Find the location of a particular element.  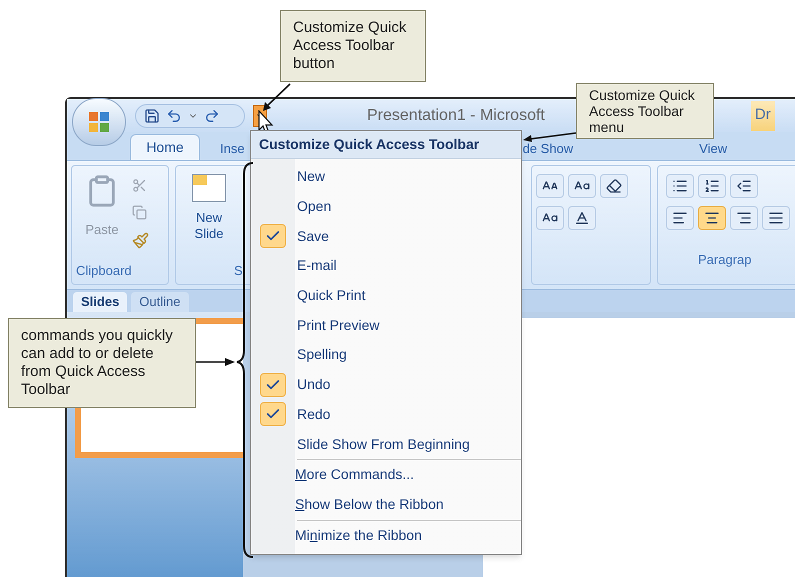

menu-item: Undo is located at coordinates (386, 385).